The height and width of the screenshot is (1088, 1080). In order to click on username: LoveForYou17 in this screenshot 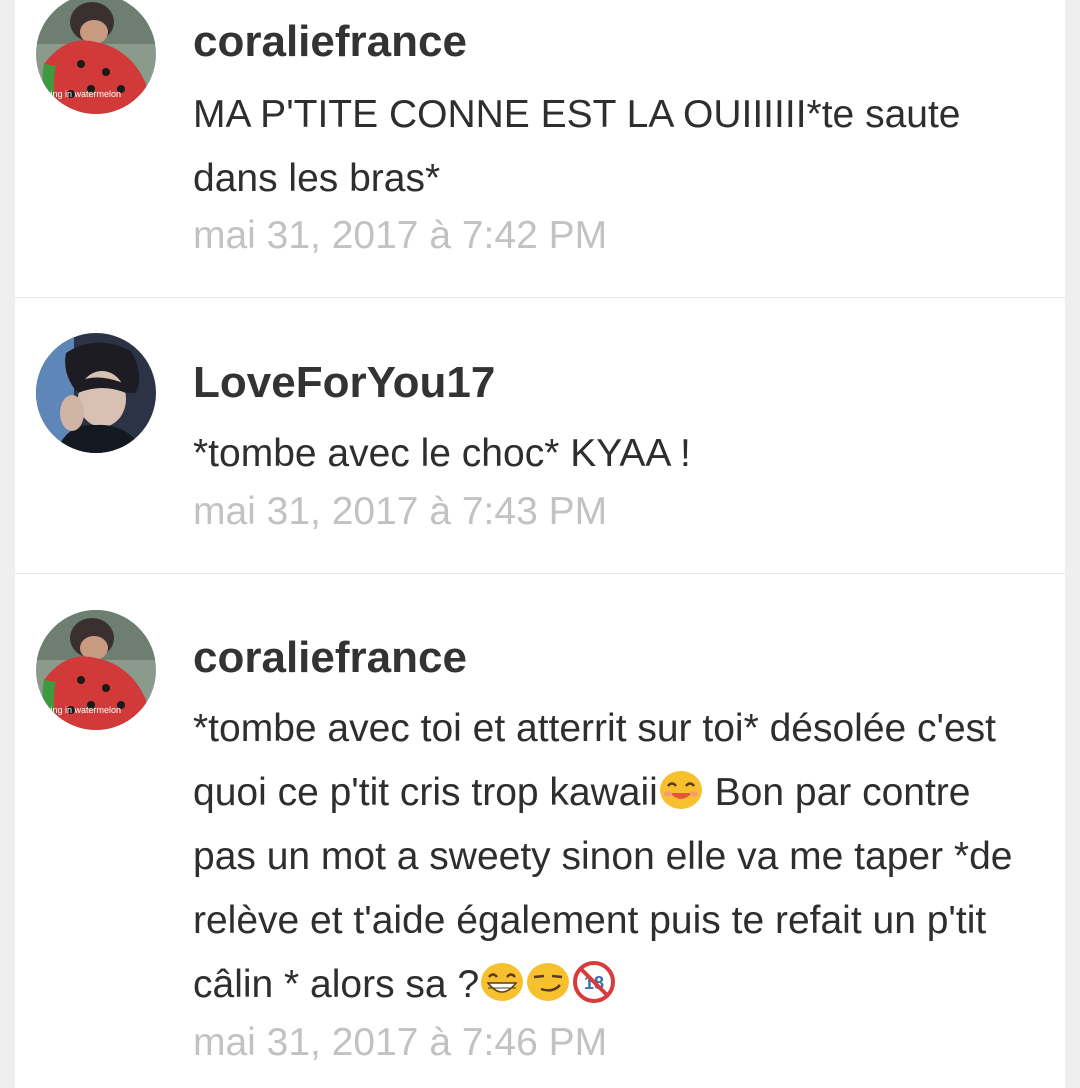, I will do `click(344, 383)`.